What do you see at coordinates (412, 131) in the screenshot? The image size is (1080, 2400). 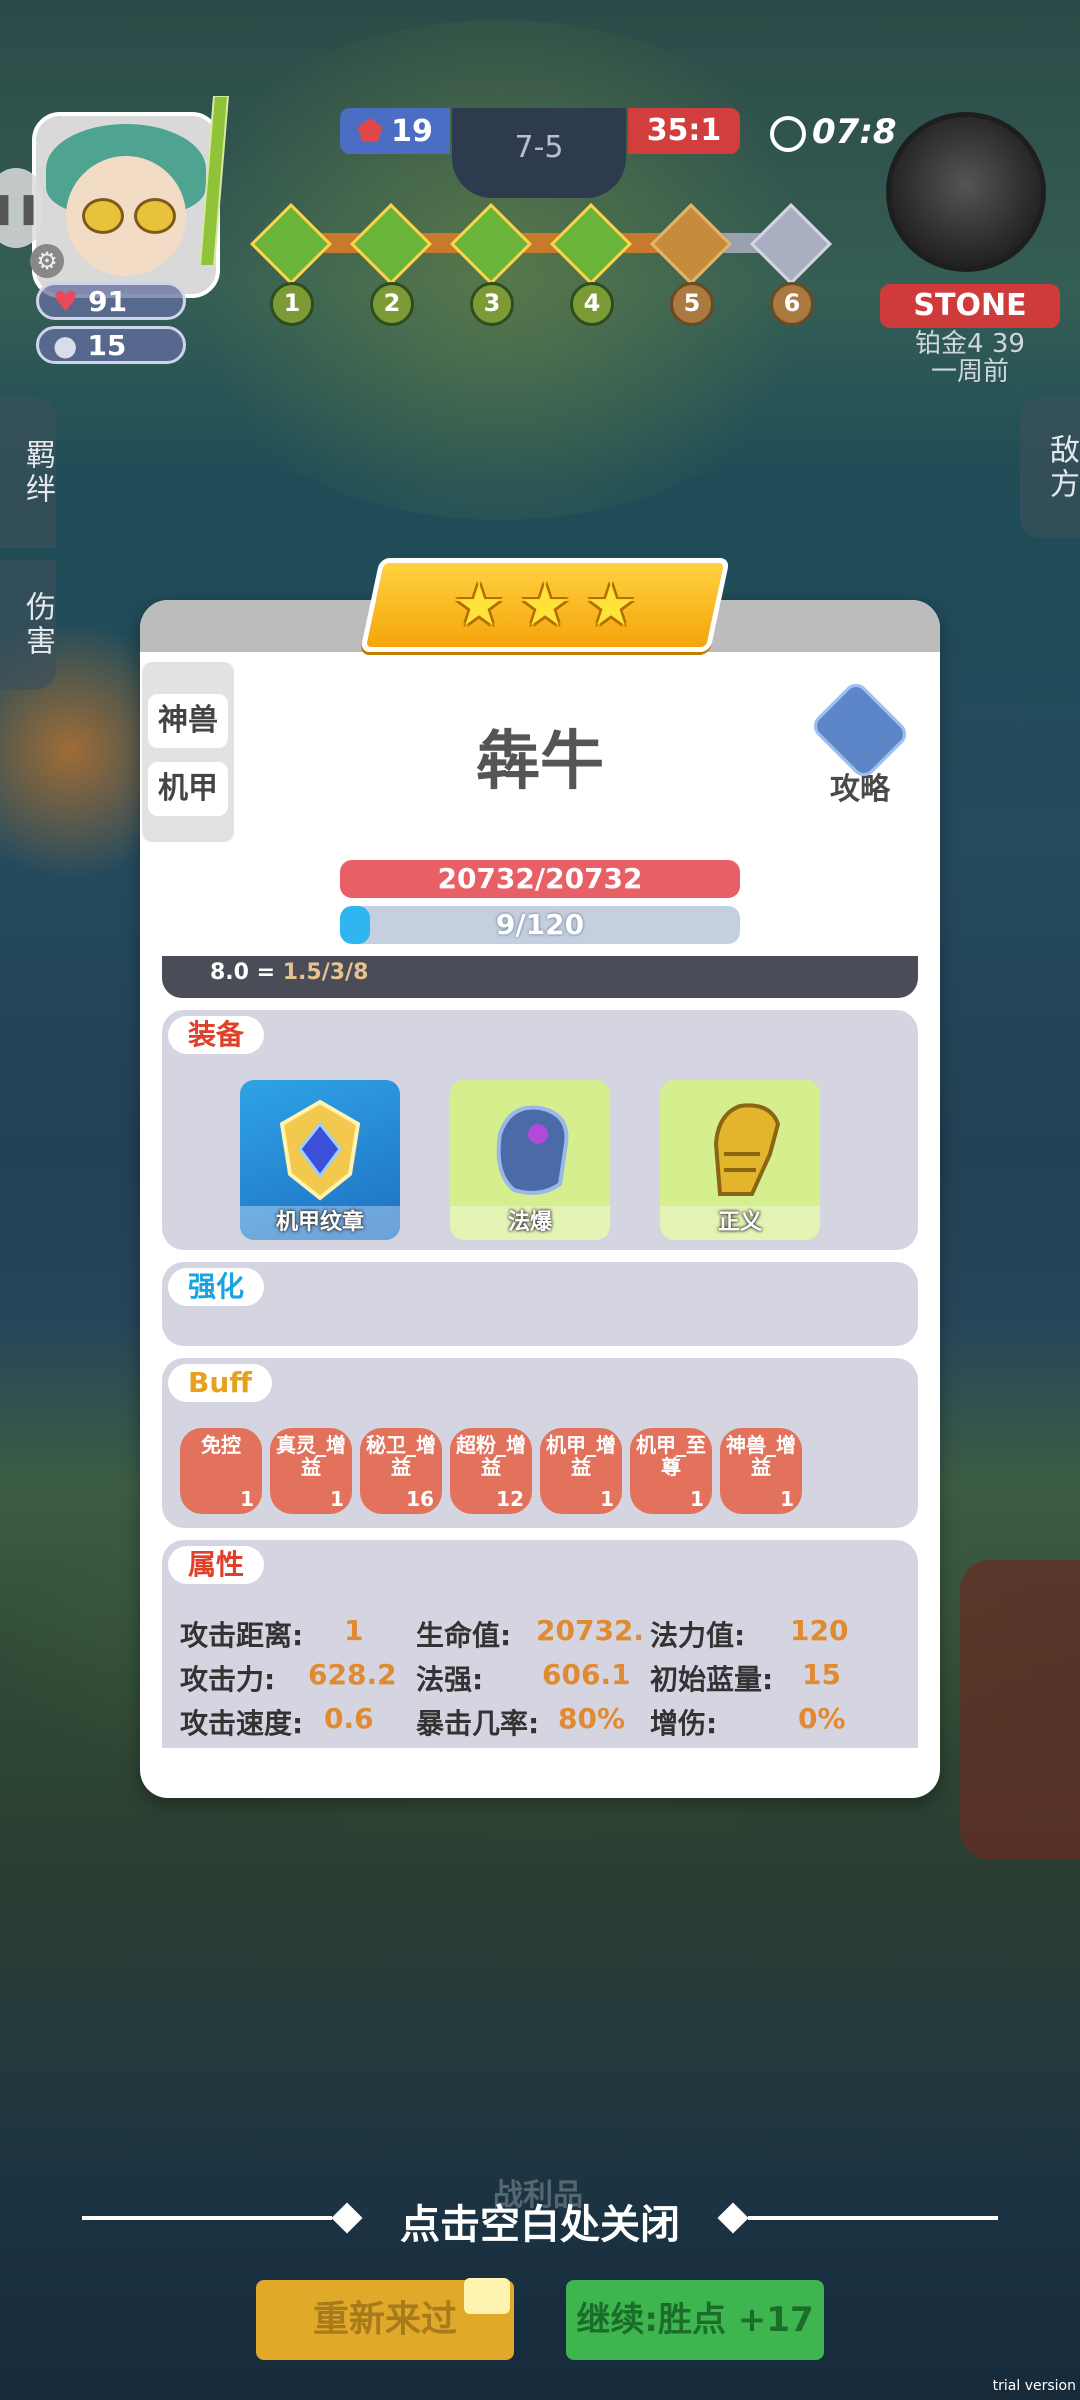 I see `score-left-value: 19` at bounding box center [412, 131].